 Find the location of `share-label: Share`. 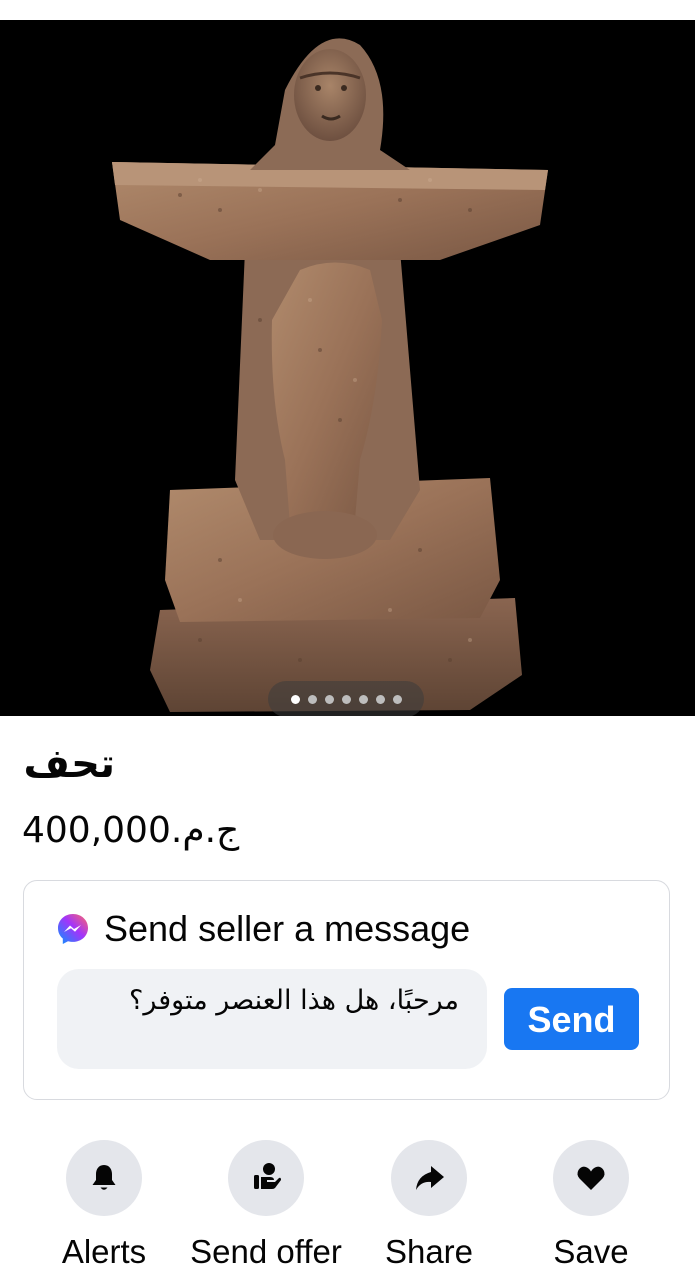

share-label: Share is located at coordinates (429, 1251).